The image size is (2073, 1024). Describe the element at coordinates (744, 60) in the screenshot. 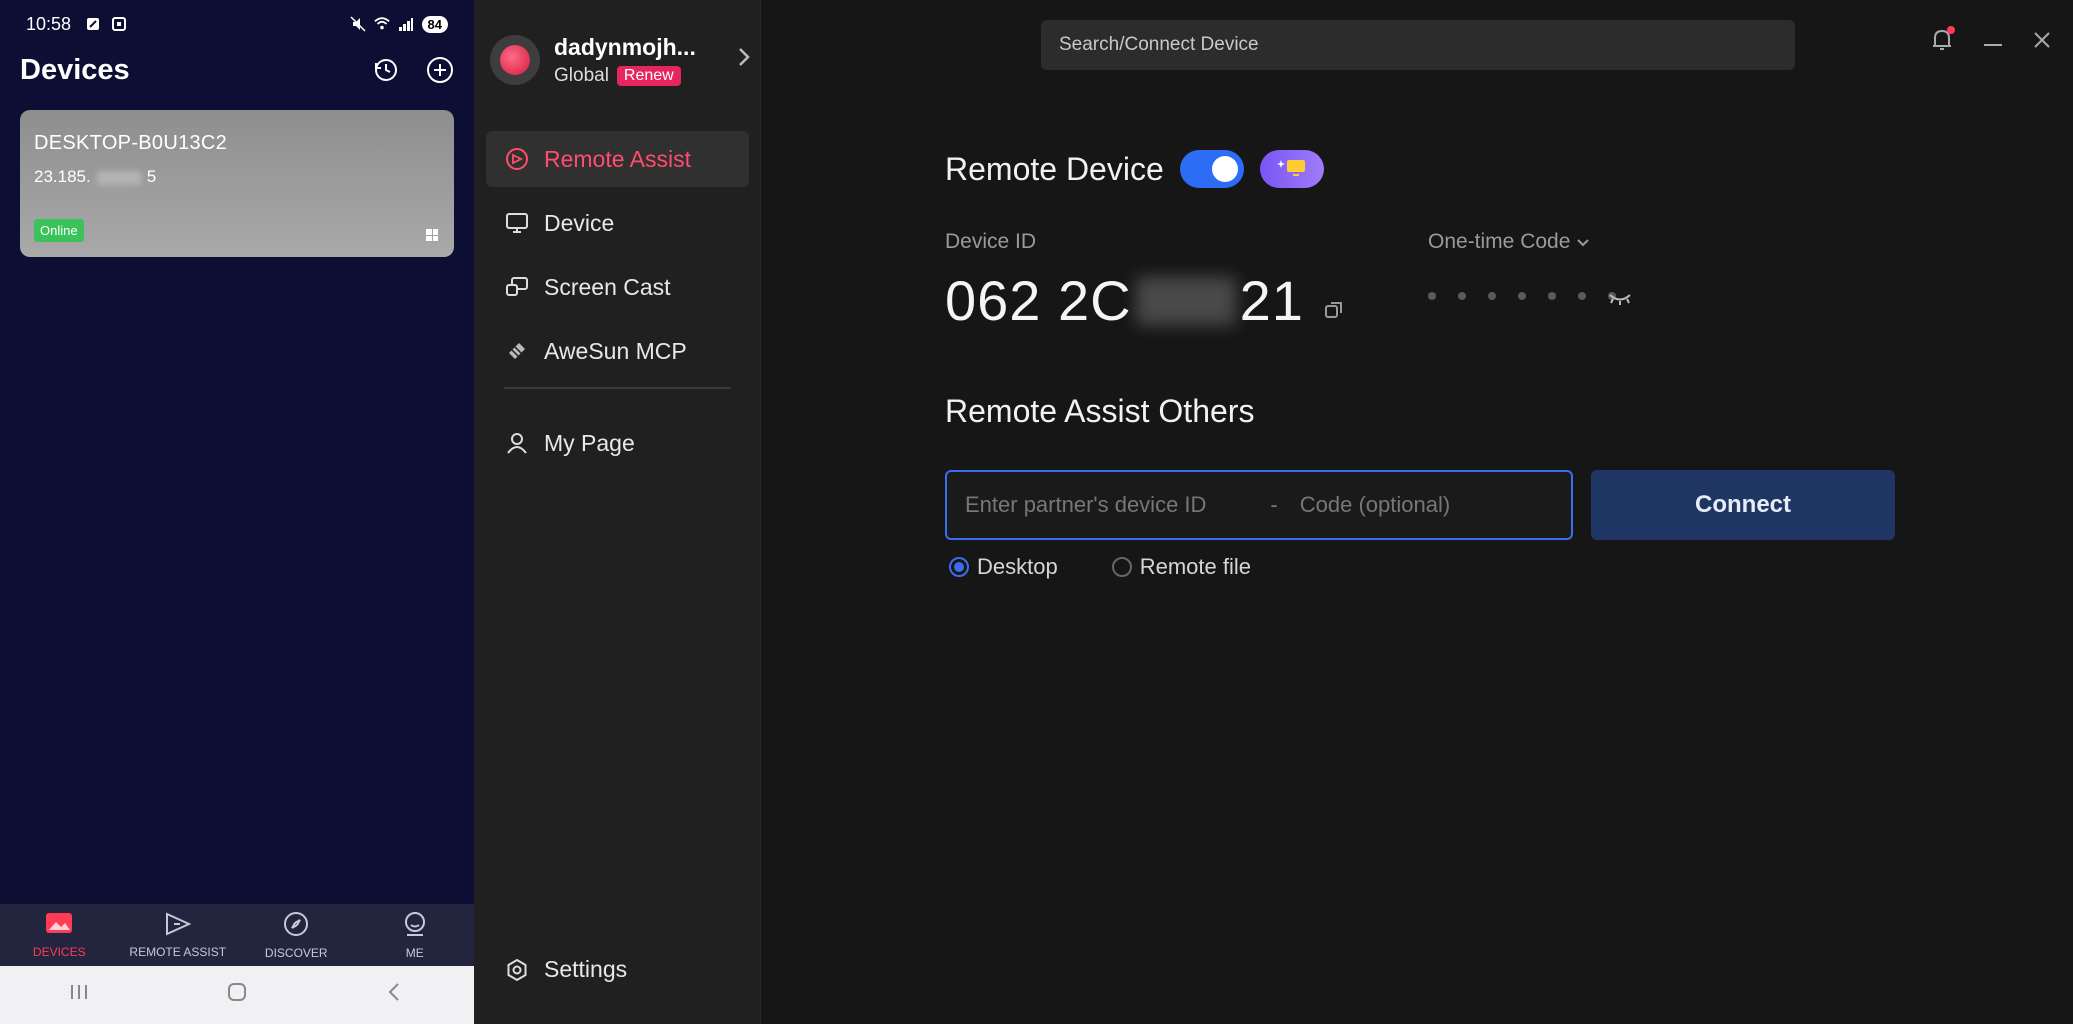

I see `chevron-right-icon` at that location.